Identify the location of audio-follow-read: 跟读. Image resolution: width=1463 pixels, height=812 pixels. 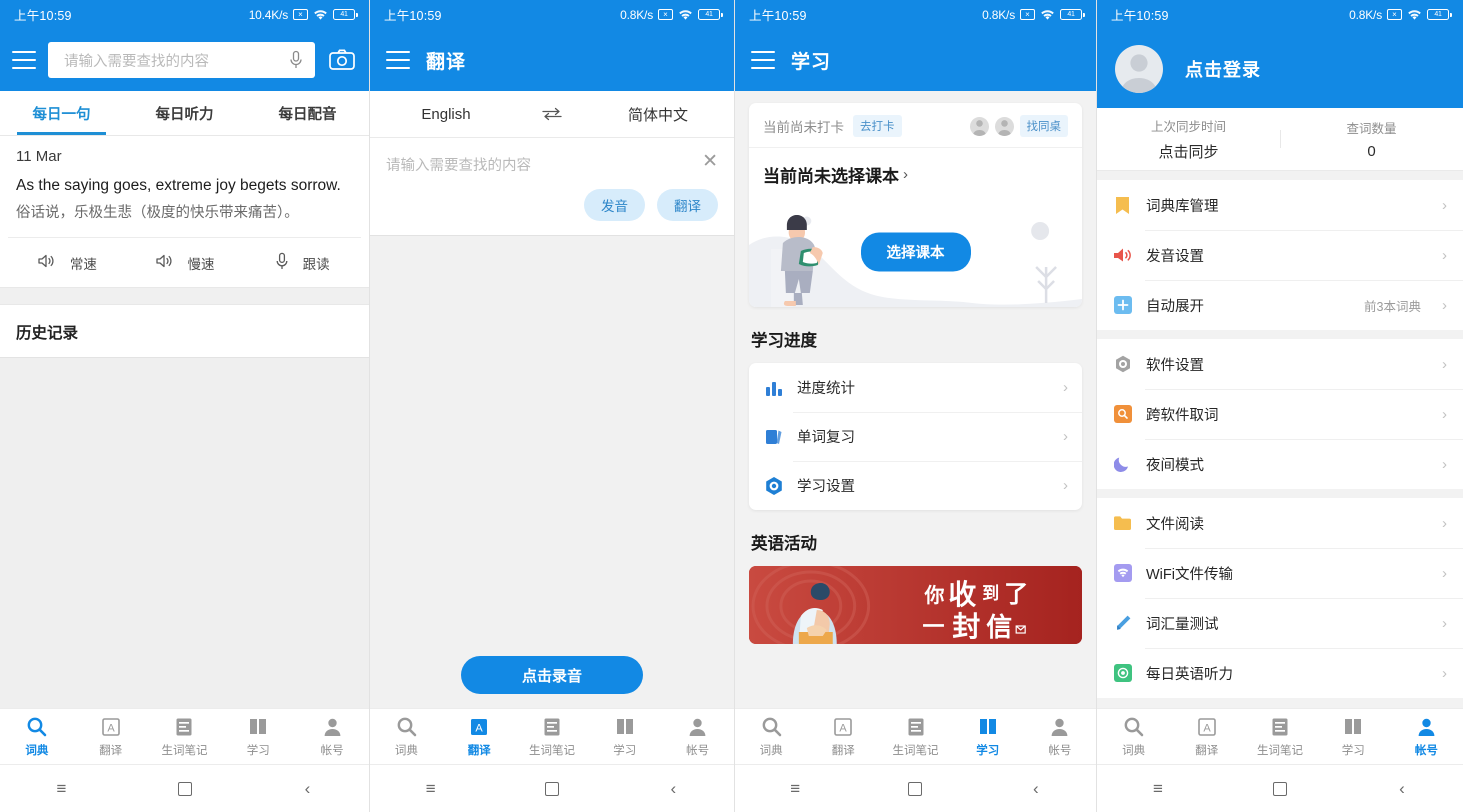
(302, 263).